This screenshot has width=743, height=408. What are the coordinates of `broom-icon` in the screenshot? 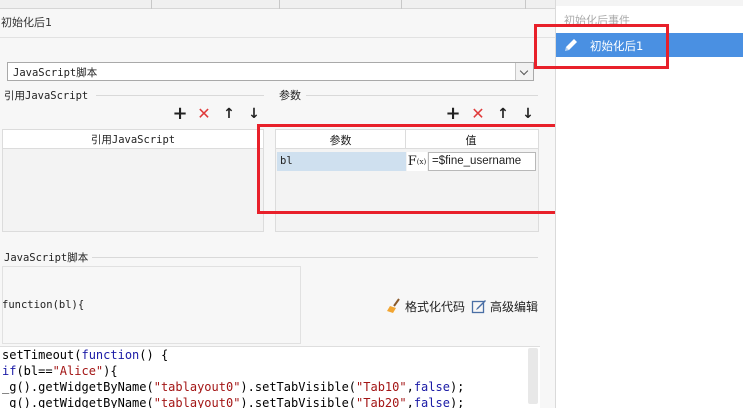 It's located at (394, 306).